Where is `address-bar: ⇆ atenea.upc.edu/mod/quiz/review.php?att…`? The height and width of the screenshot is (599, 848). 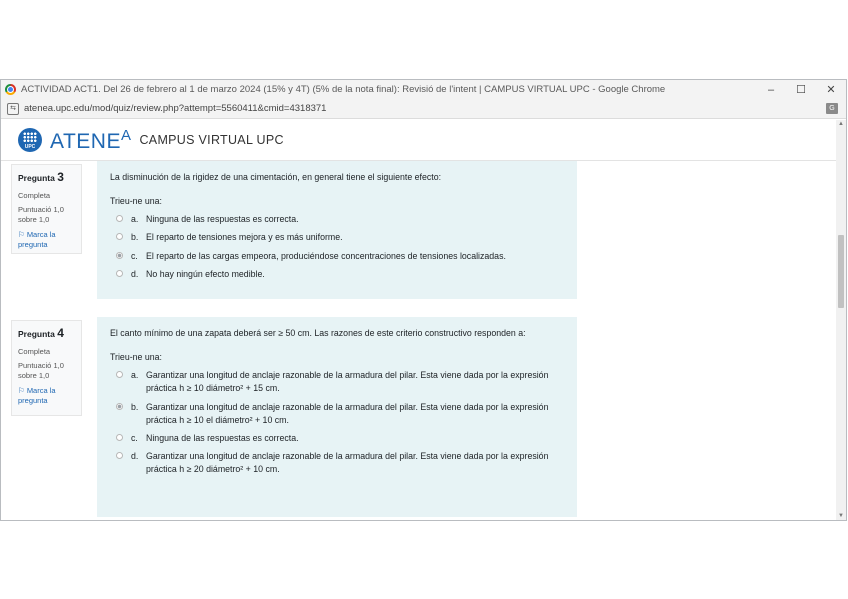 address-bar: ⇆ atenea.upc.edu/mod/quiz/review.php?att… is located at coordinates (423, 109).